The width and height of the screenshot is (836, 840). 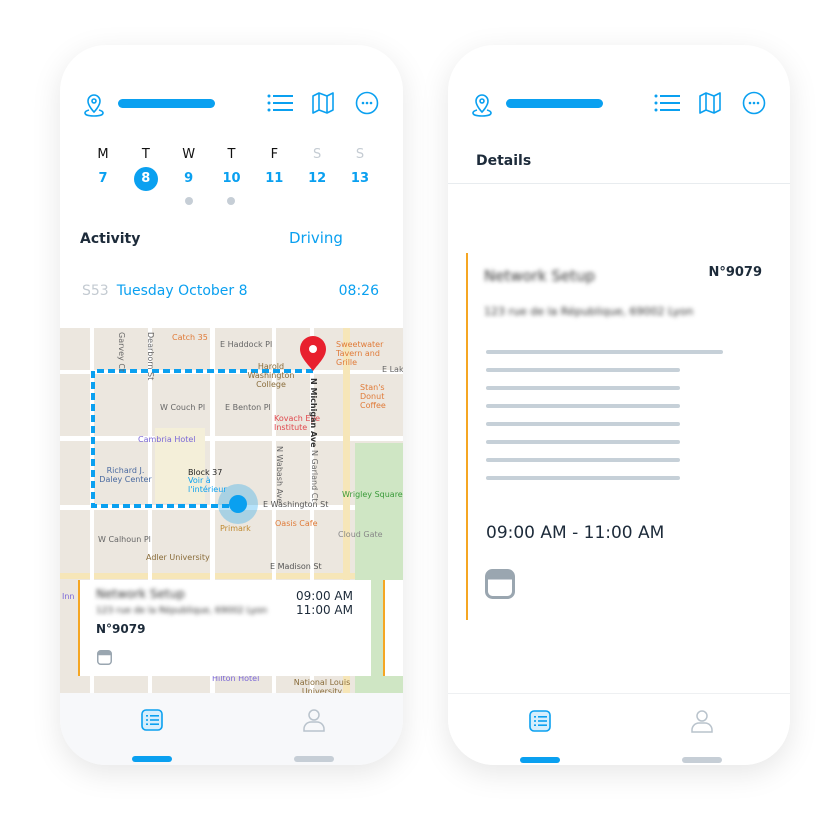 I want to click on map-label: E Haddock Pl, so click(x=246, y=344).